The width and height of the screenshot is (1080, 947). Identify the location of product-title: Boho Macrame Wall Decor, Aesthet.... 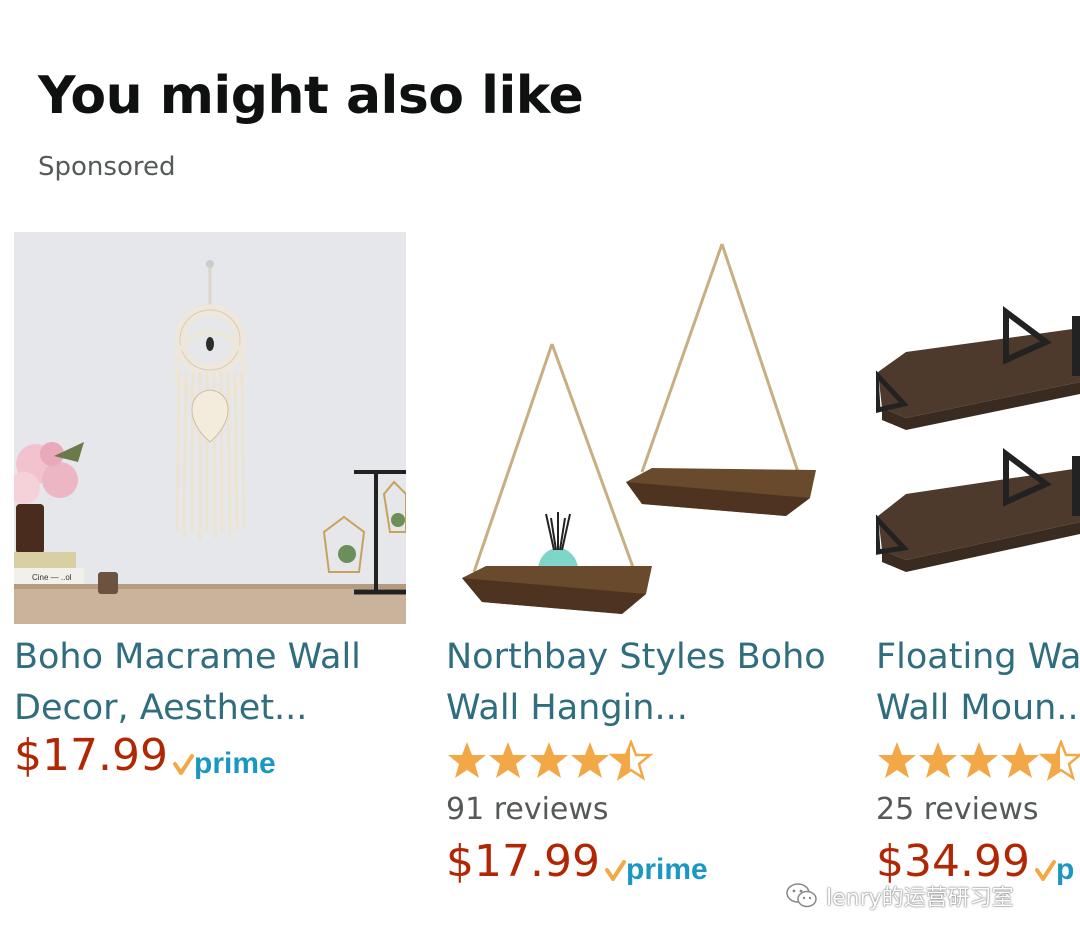
(234, 683).